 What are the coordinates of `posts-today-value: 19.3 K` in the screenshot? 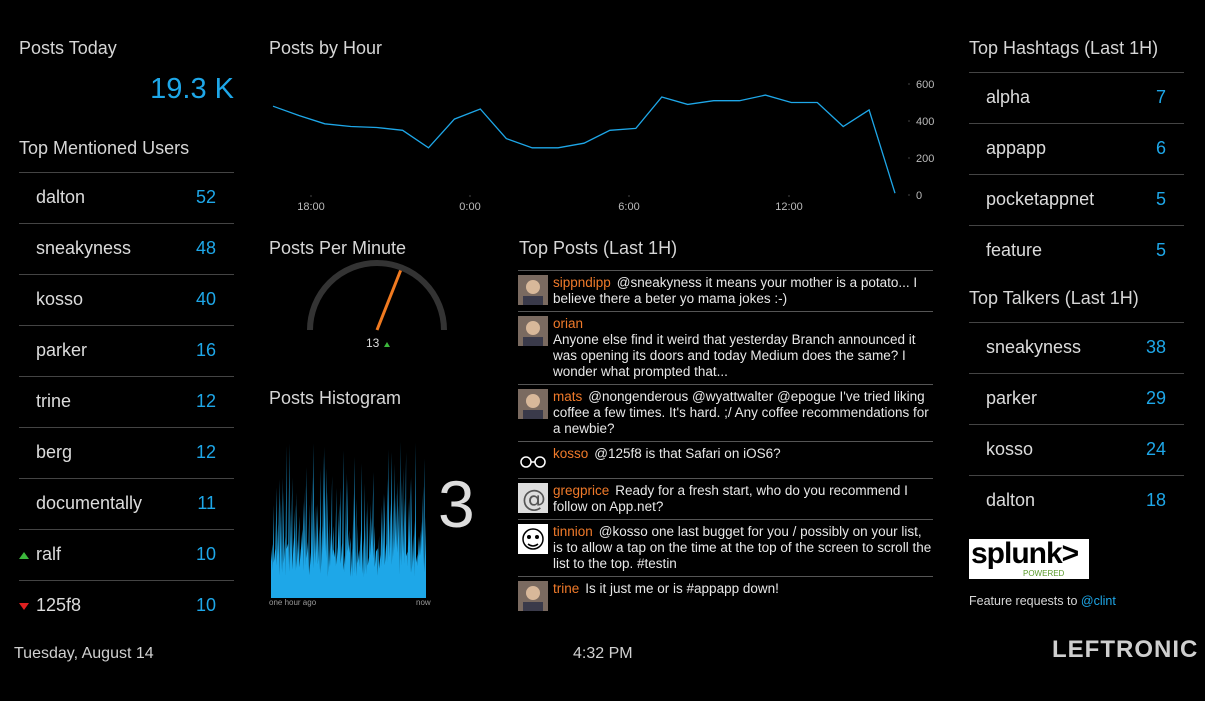 It's located at (192, 89).